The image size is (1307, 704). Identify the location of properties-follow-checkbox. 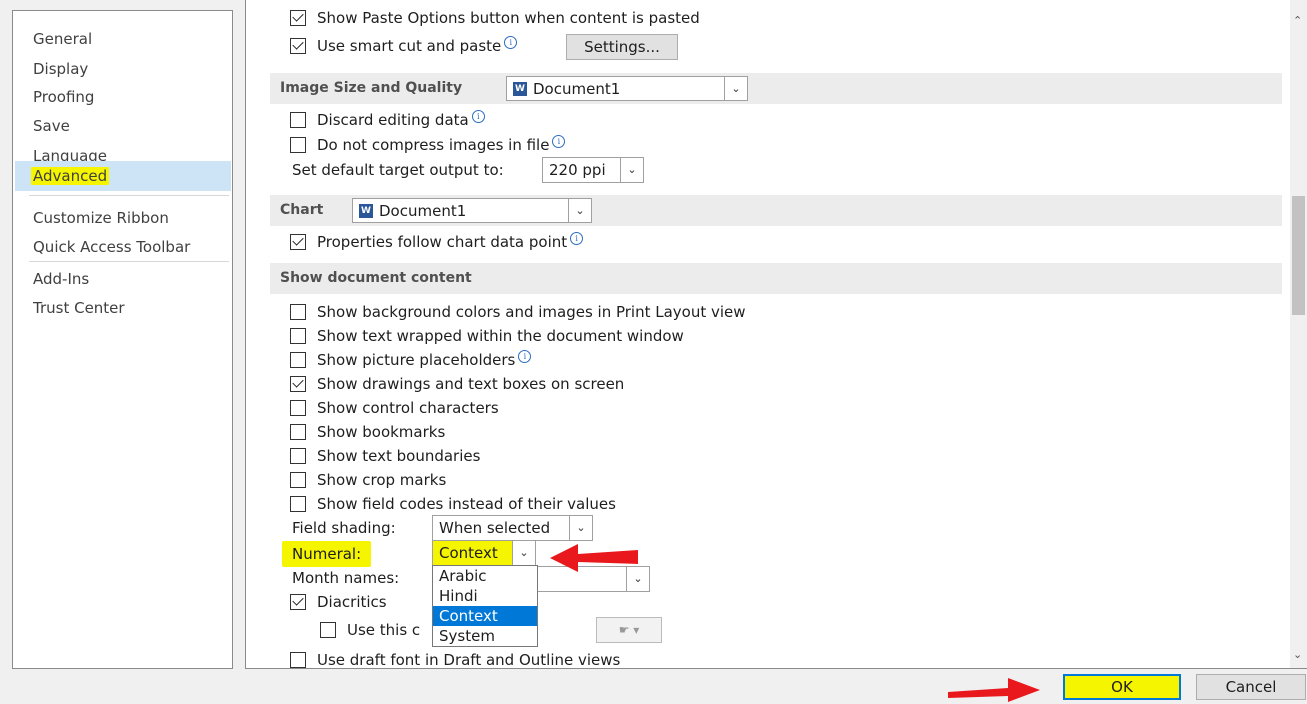
(298, 242).